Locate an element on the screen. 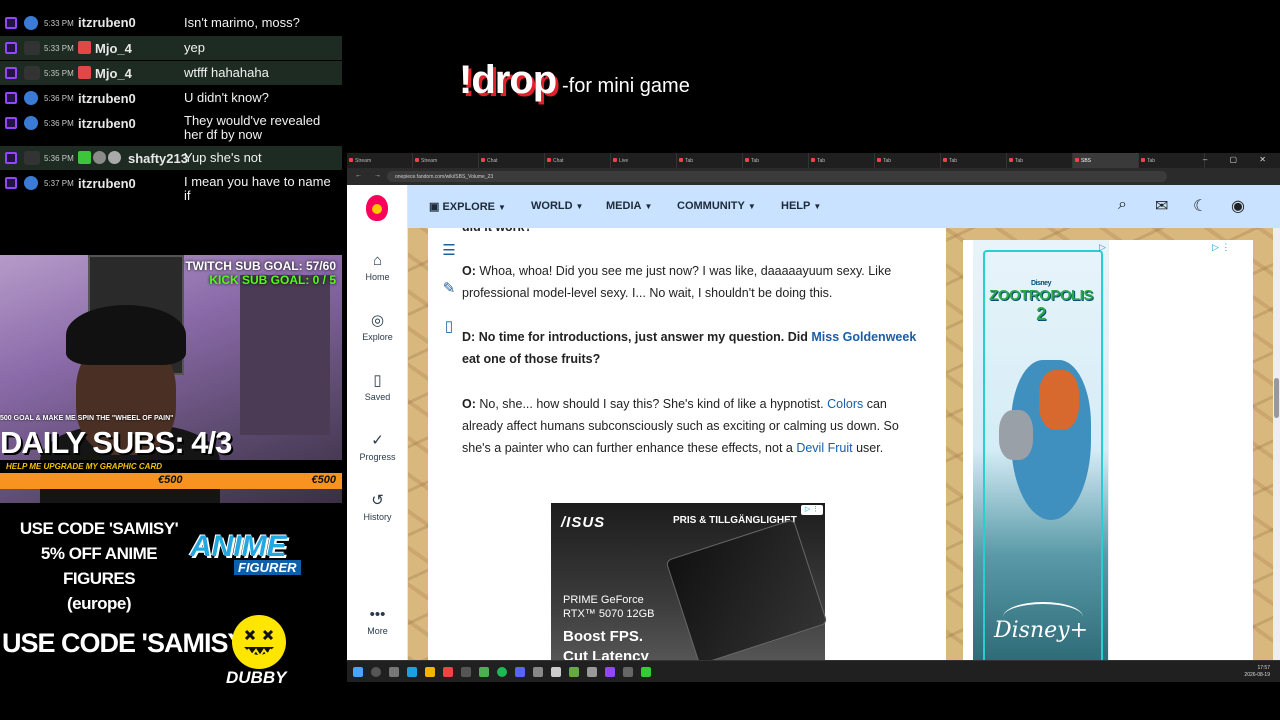 The image size is (1280, 720). explorer-icon is located at coordinates (430, 672).